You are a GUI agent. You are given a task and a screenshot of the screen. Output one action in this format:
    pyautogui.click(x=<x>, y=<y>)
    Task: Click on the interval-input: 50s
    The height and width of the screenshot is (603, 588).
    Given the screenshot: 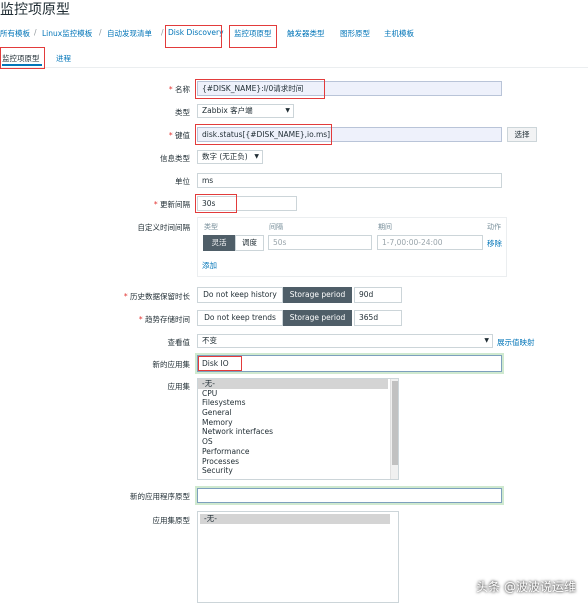 What is the action you would take?
    pyautogui.click(x=320, y=242)
    